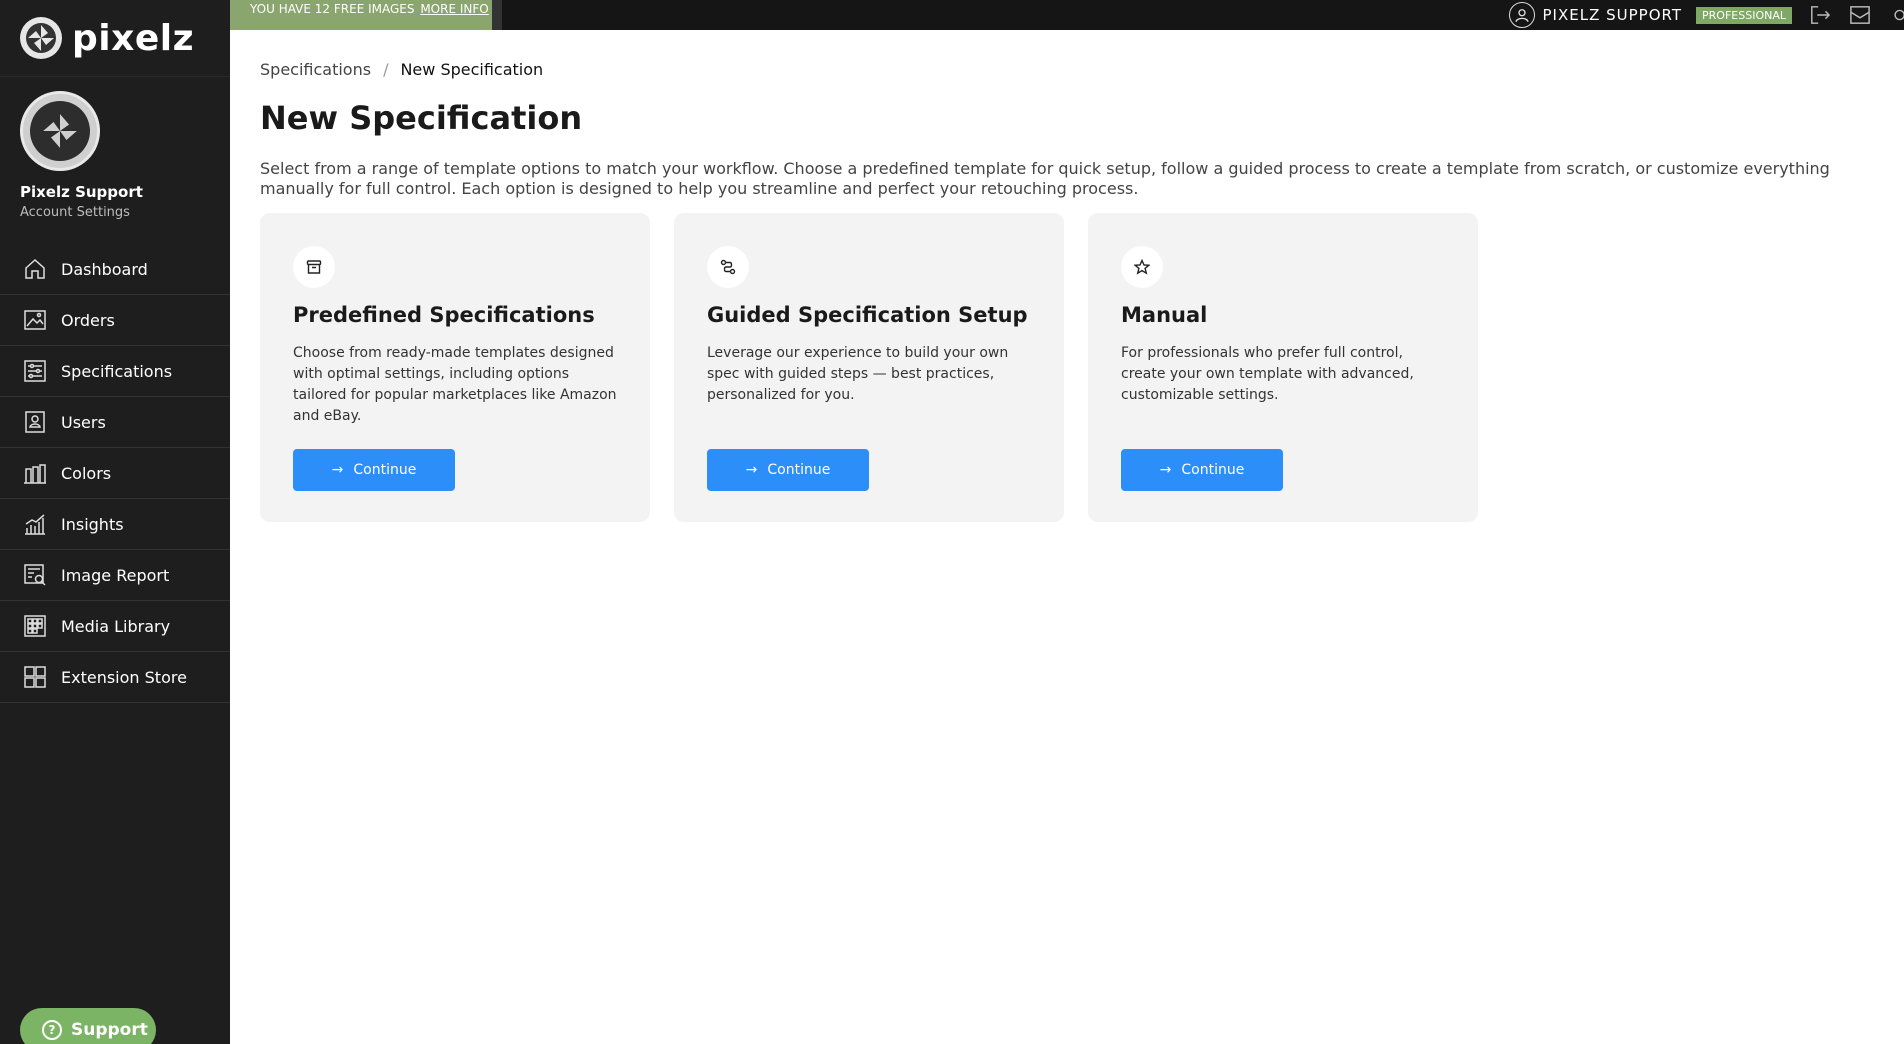  Describe the element at coordinates (1142, 267) in the screenshot. I see `star-icon` at that location.